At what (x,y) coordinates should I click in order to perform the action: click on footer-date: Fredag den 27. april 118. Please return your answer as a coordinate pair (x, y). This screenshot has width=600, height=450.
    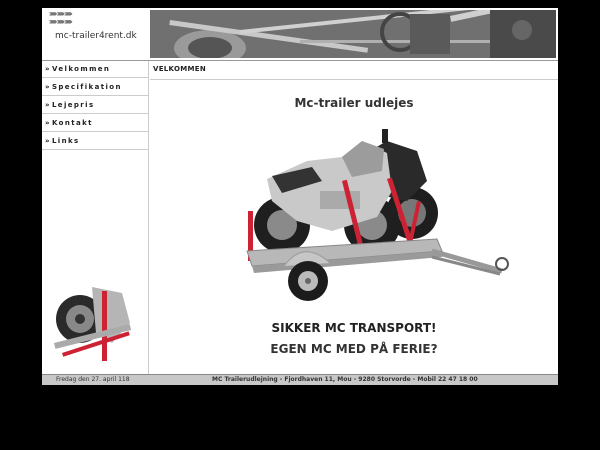
    Looking at the image, I should click on (93, 379).